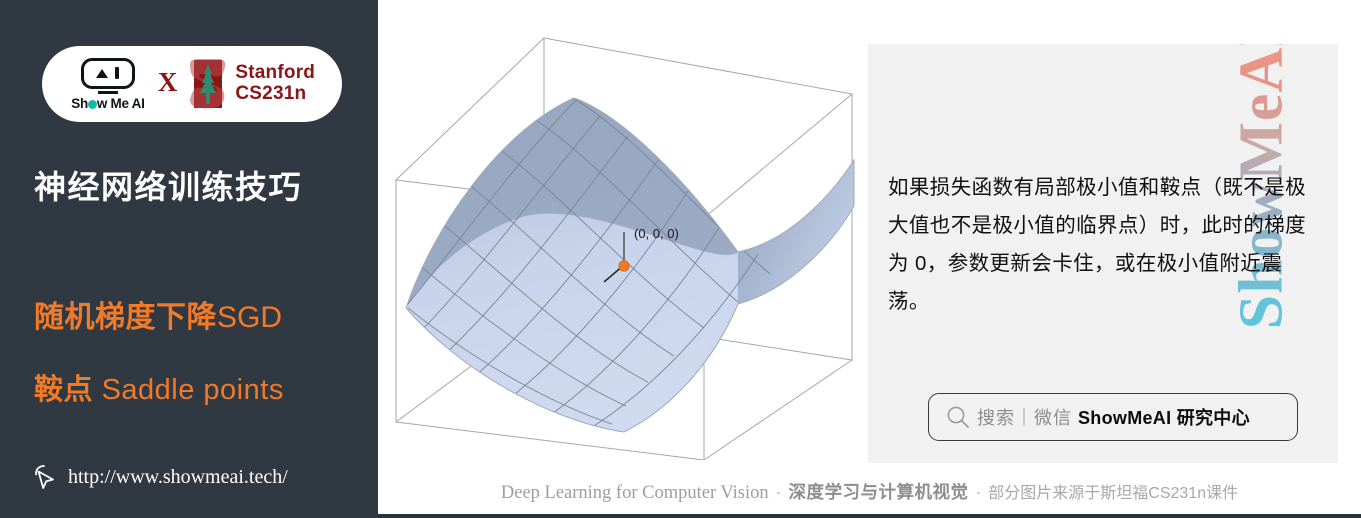  I want to click on subtitle-cn: 随机梯度下降, so click(125, 317).